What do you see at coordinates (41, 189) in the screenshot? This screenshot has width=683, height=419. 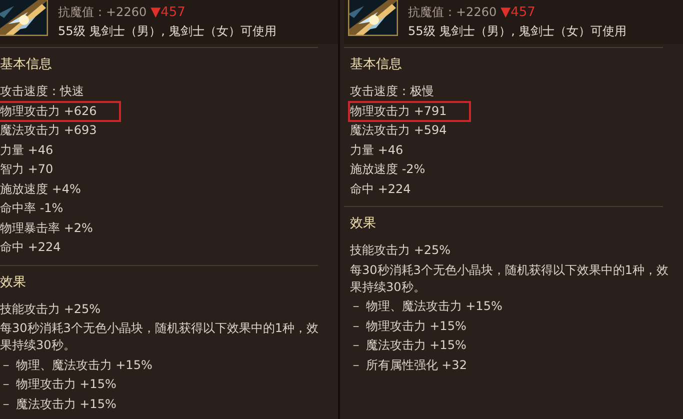 I see `stat-line: 施放速度 +4%` at bounding box center [41, 189].